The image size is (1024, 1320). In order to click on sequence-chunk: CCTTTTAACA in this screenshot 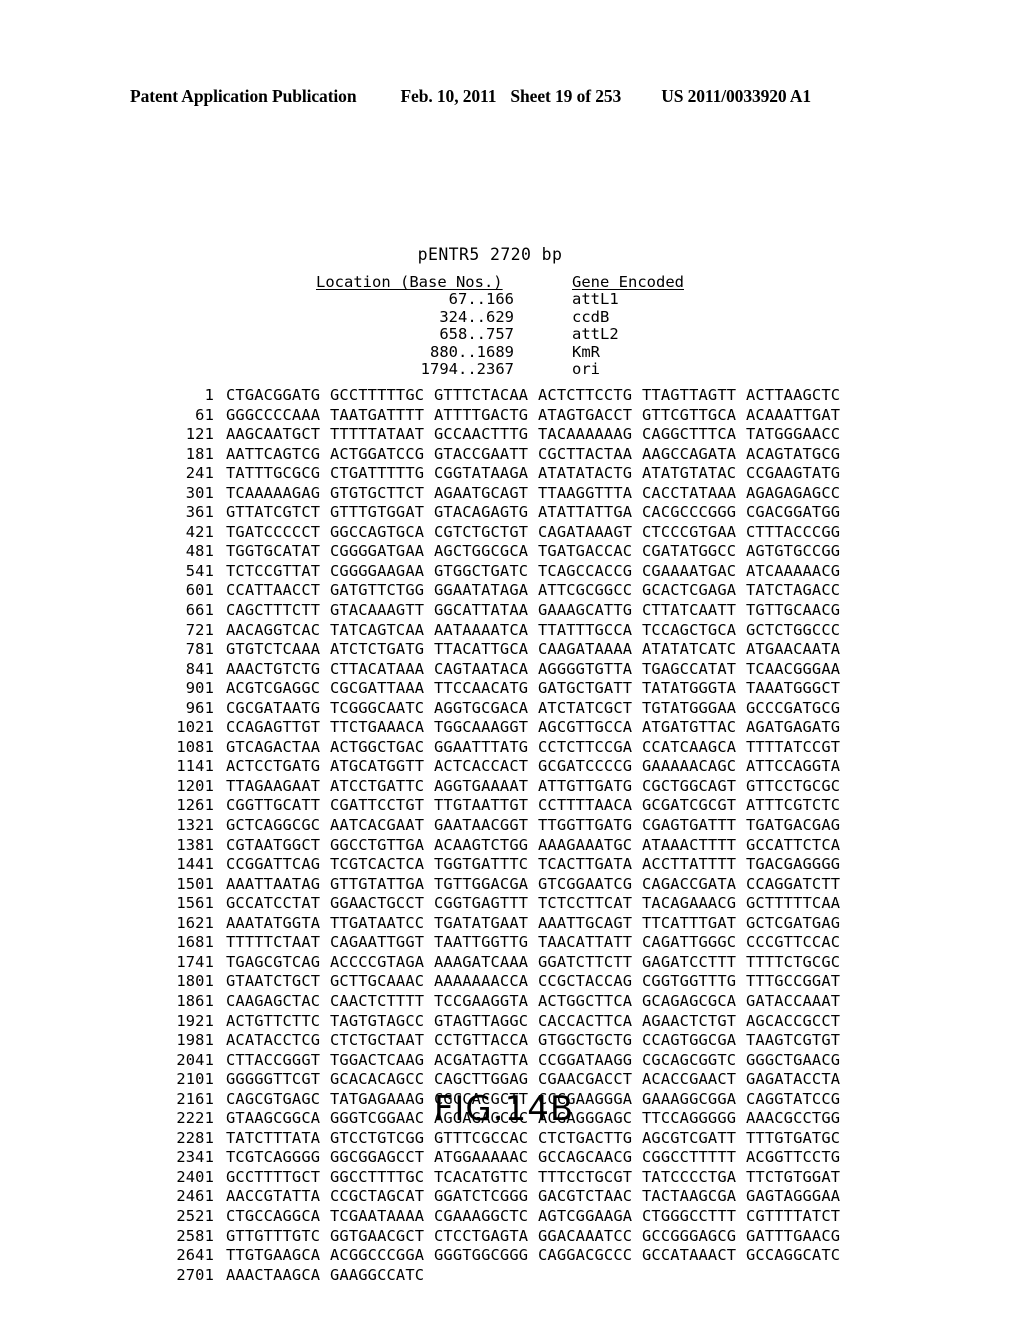, I will do `click(585, 805)`.